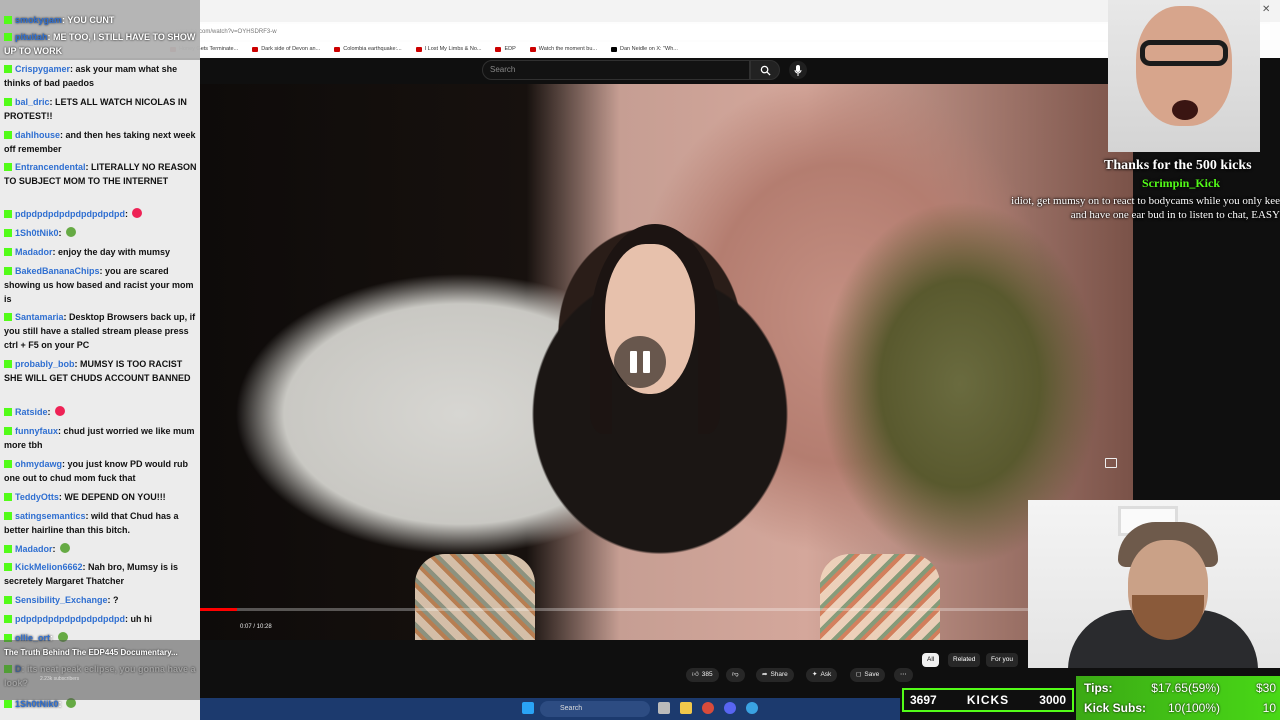  I want to click on search-input: Search, so click(616, 70).